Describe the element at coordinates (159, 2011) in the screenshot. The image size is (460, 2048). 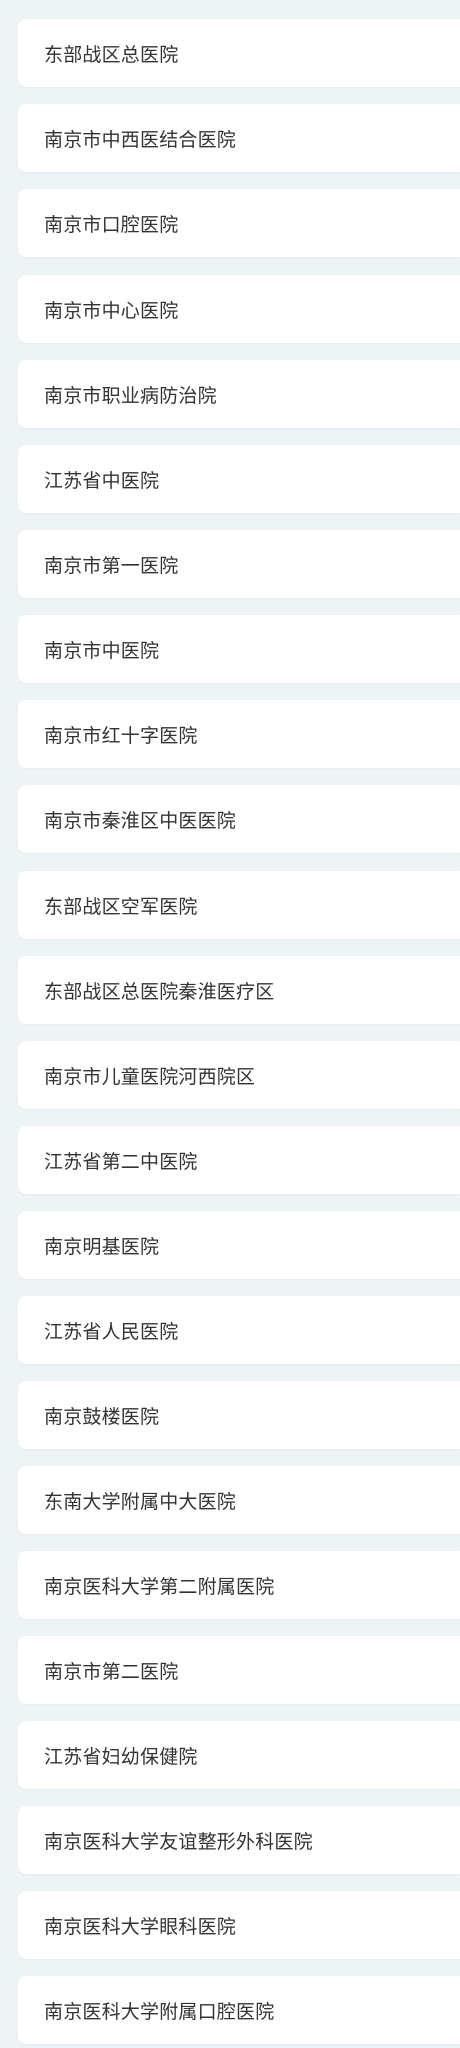
I see `hospital-name: 南京医科大学附属口腔医院` at that location.